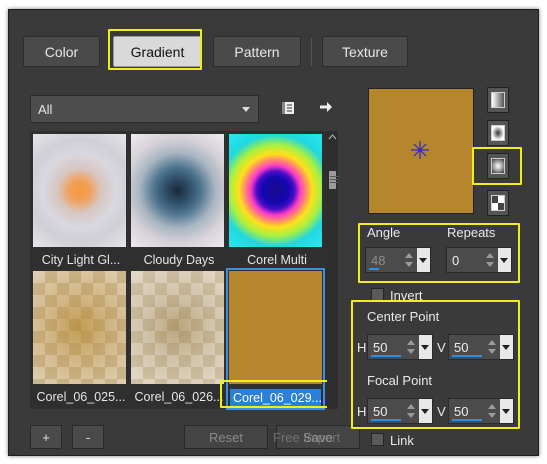 The image size is (547, 464). Describe the element at coordinates (461, 347) in the screenshot. I see `center-v-value: 50` at that location.